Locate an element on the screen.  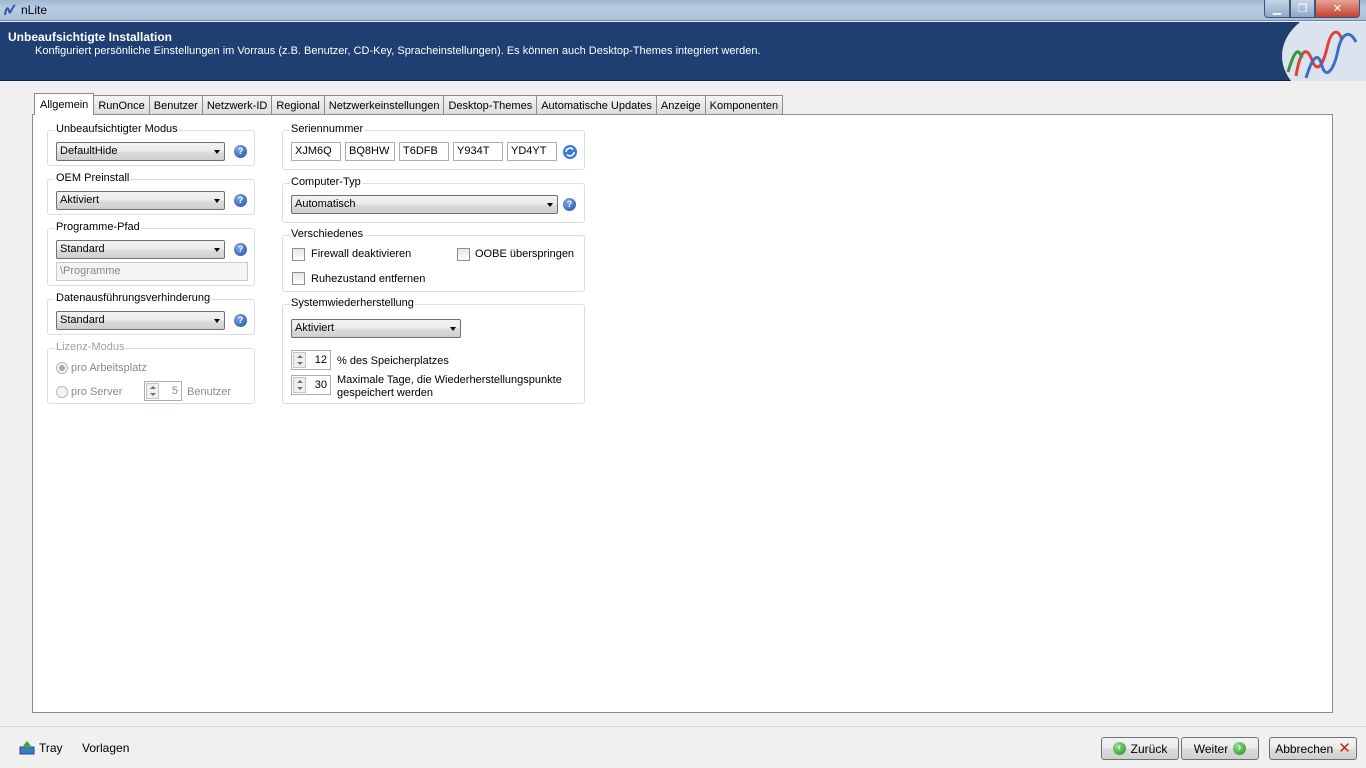
serial-part-3-input: T6DFB is located at coordinates (424, 151).